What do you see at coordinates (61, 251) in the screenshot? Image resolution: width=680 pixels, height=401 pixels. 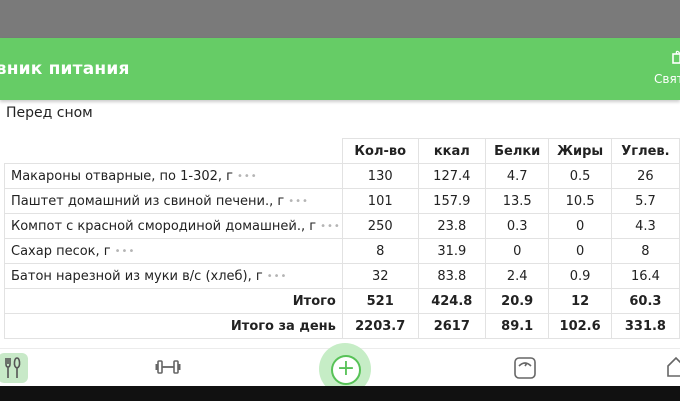 I see `food-name: Сахар песок, г` at bounding box center [61, 251].